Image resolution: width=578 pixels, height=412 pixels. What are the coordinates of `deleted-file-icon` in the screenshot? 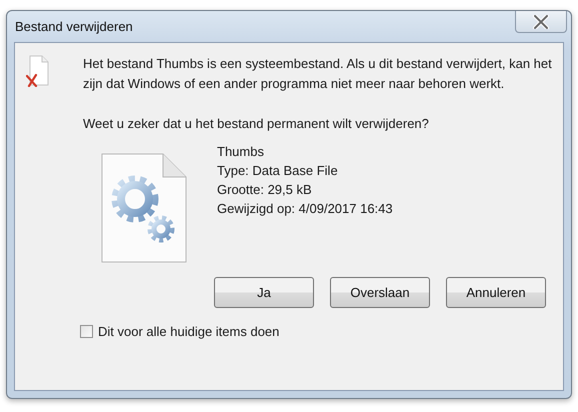 It's located at (38, 71).